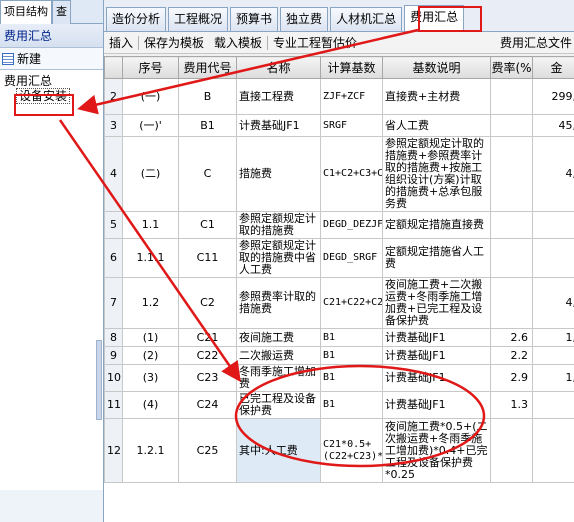 The height and width of the screenshot is (522, 574). What do you see at coordinates (436, 258) in the screenshot?
I see `cell-desc: 定额规定措施省人工费` at bounding box center [436, 258].